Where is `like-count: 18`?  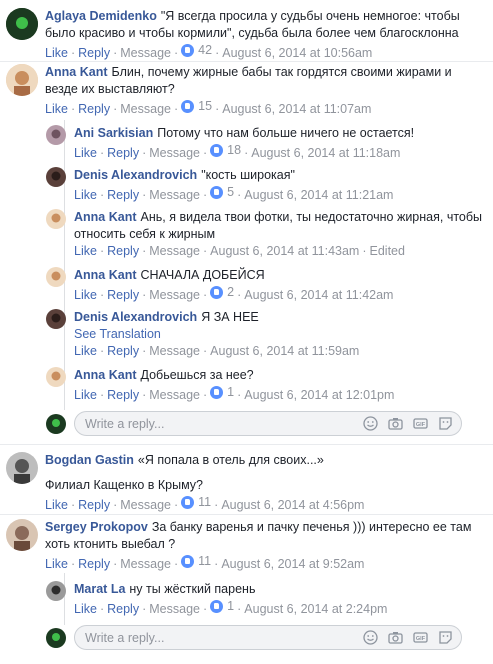
like-count: 18 is located at coordinates (225, 150).